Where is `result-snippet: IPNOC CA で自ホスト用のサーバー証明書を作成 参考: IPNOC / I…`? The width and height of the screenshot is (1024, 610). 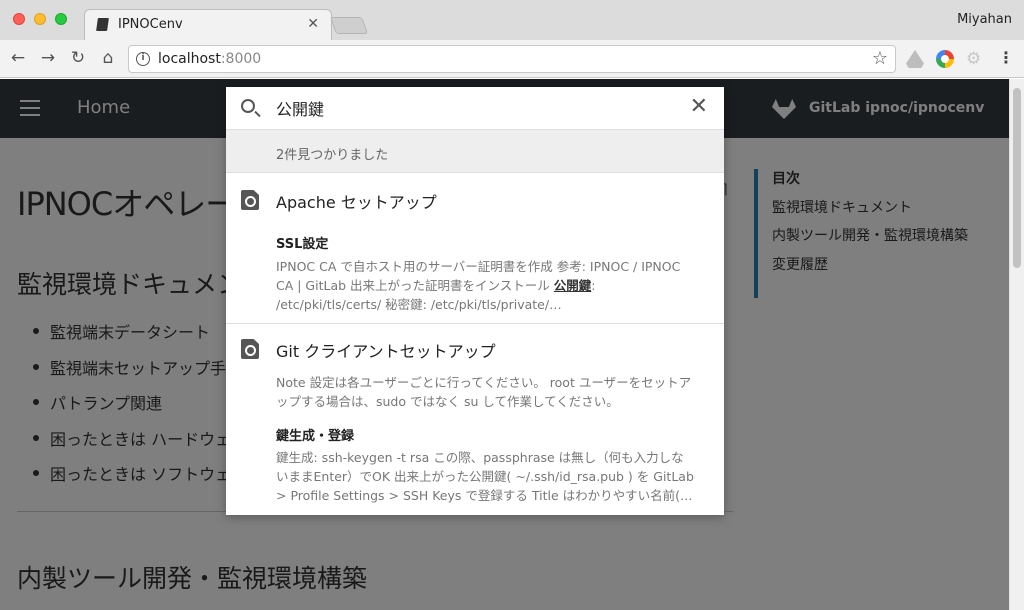 result-snippet: IPNOC CA で自ホスト用のサーバー証明書を作成 参考: IPNOC / I… is located at coordinates (486, 285).